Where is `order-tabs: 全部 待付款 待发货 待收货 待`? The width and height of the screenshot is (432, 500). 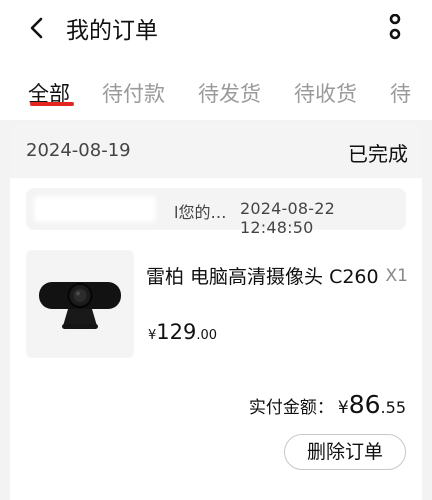 order-tabs: 全部 待付款 待发货 待收货 待 is located at coordinates (216, 89).